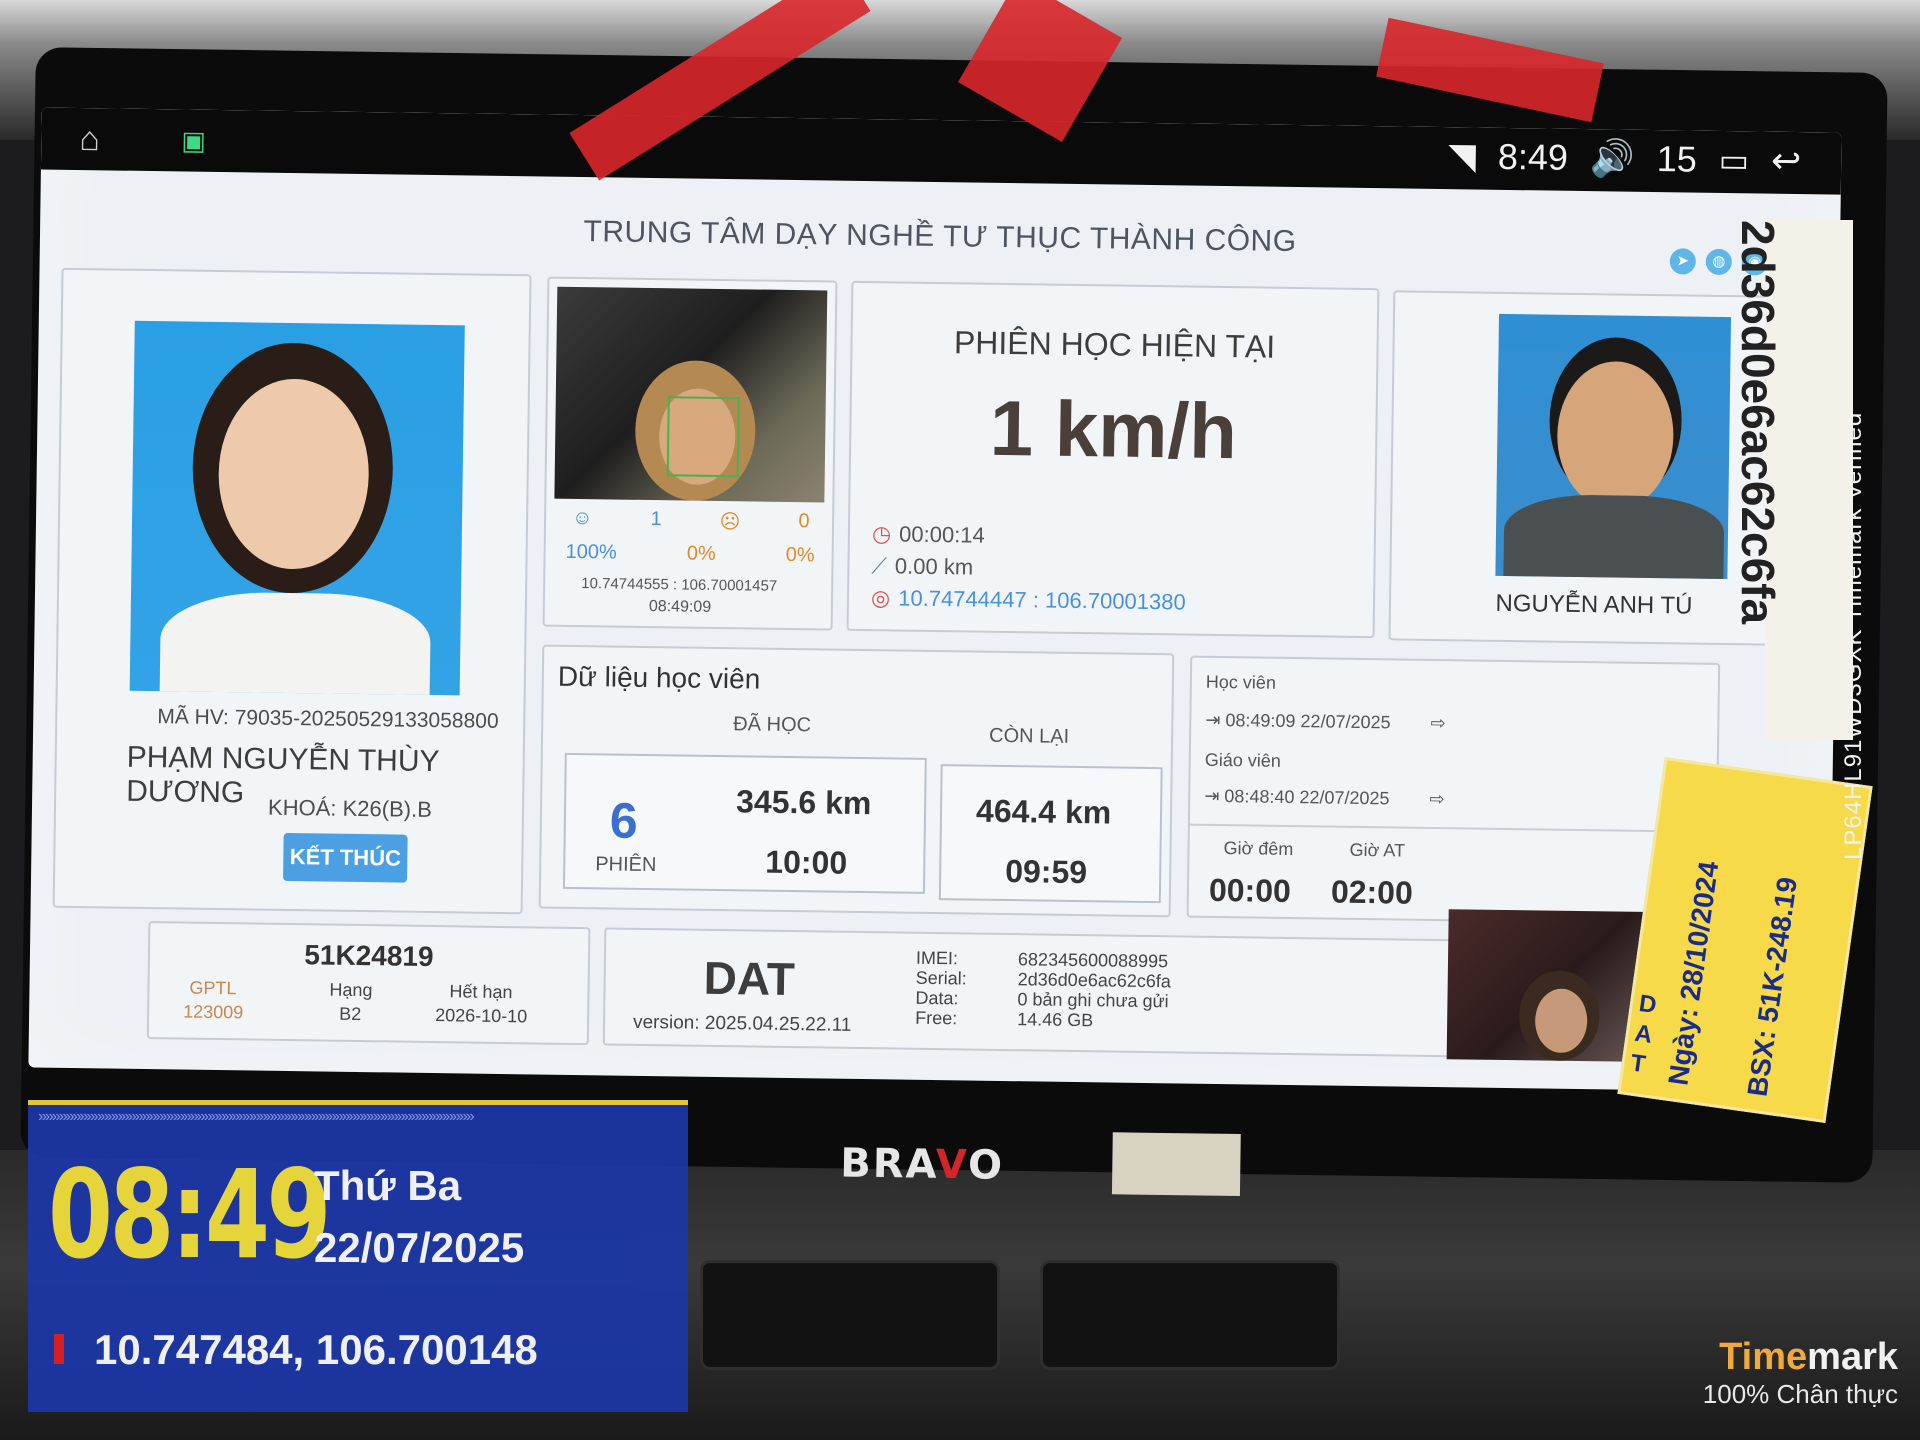  I want to click on free-label: Free:, so click(936, 1018).